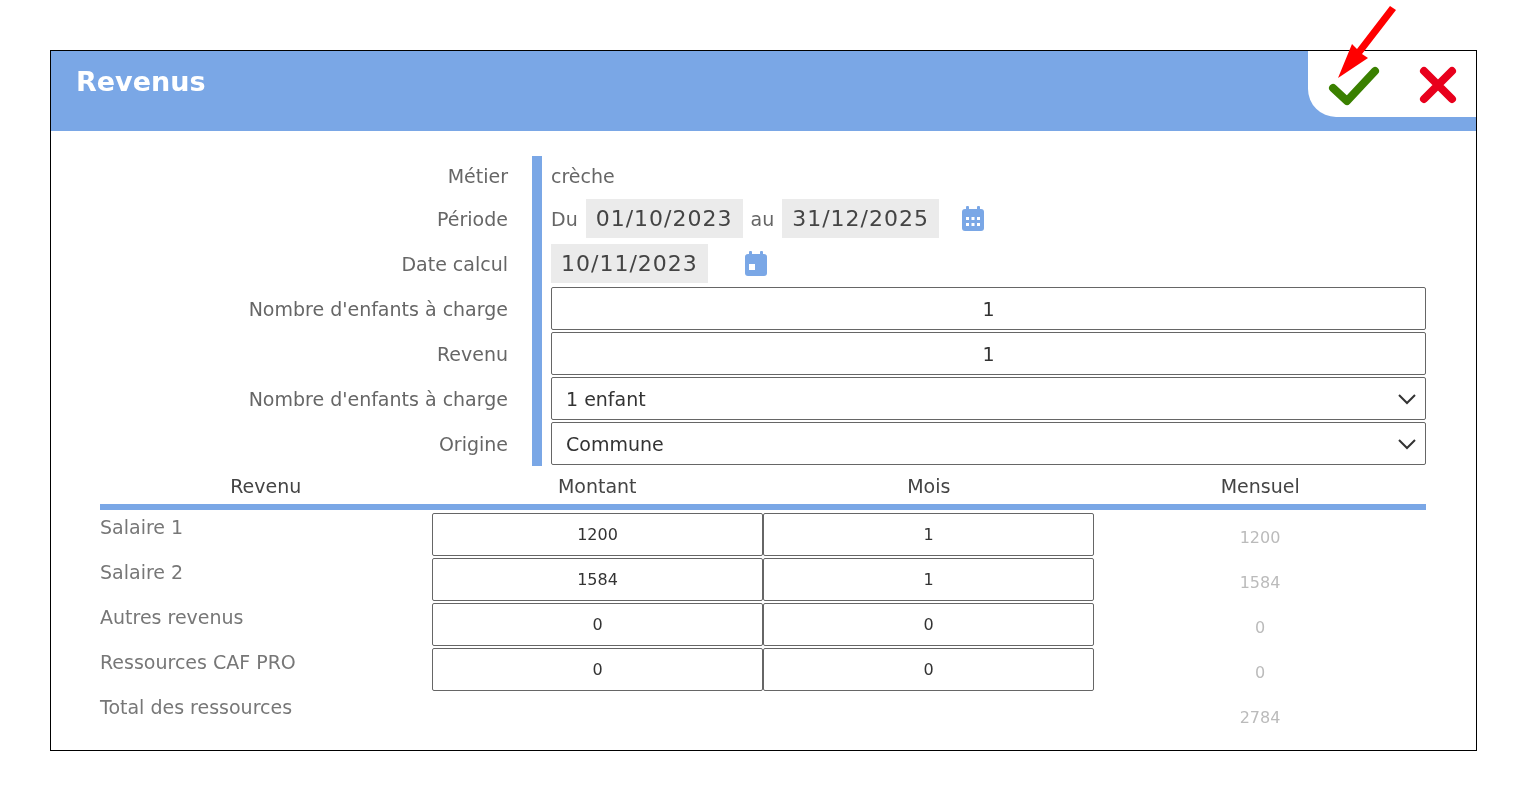 The image size is (1527, 801). I want to click on period-label: au, so click(762, 218).